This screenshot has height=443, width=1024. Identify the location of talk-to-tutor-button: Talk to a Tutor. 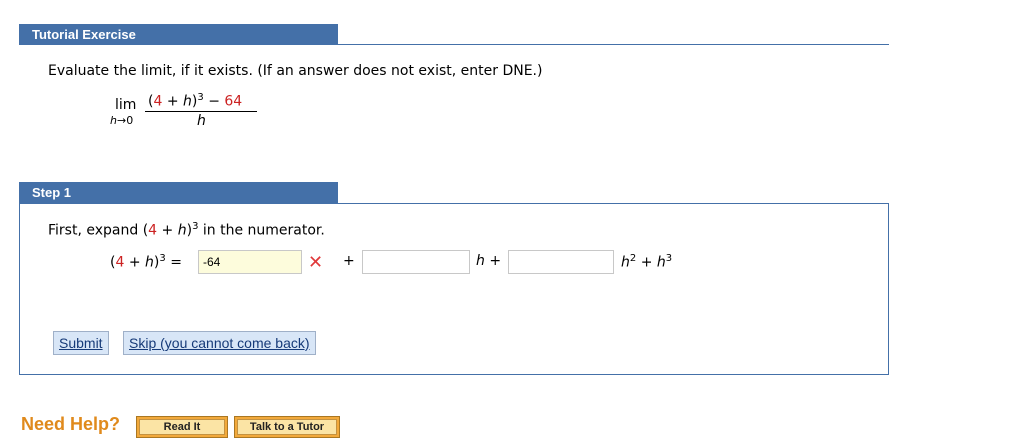
(287, 427).